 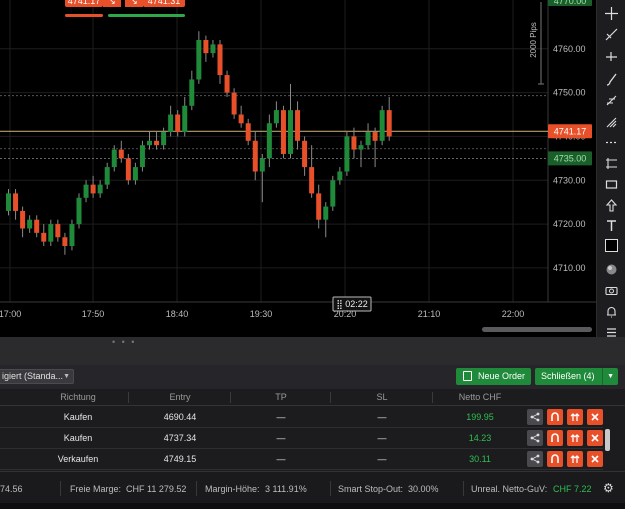 I want to click on rectangle-icon, so click(x=611, y=184).